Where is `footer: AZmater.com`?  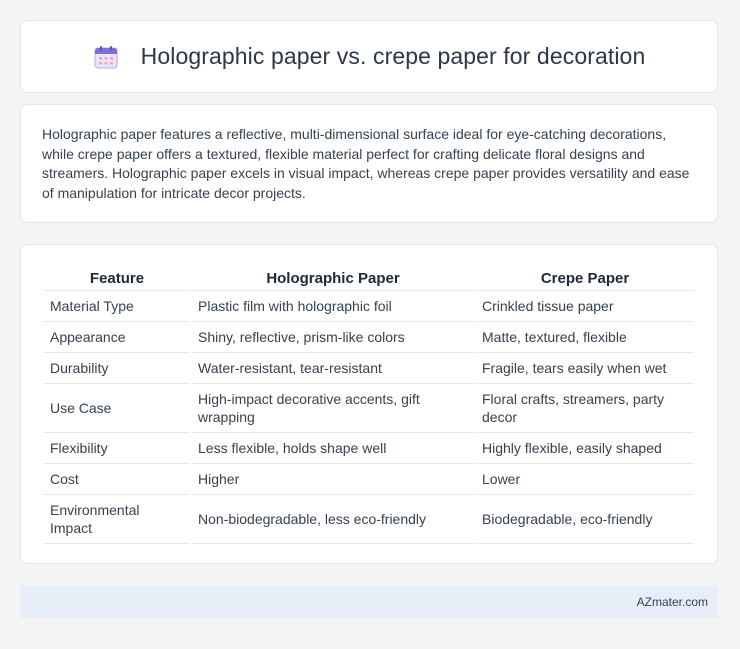 footer: AZmater.com is located at coordinates (369, 601).